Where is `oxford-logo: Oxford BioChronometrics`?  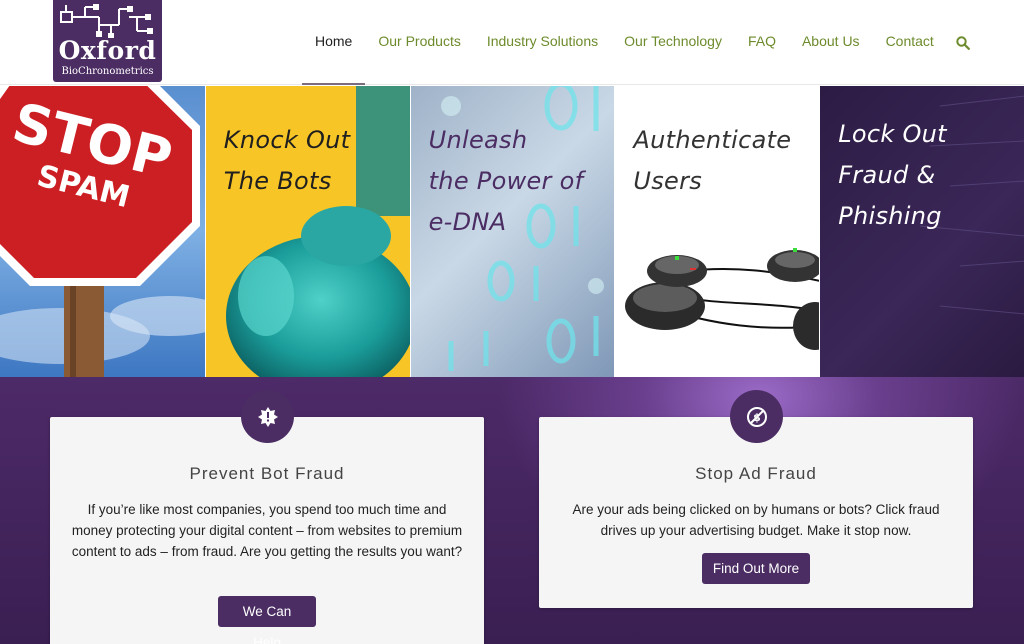 oxford-logo: Oxford BioChronometrics is located at coordinates (107, 41).